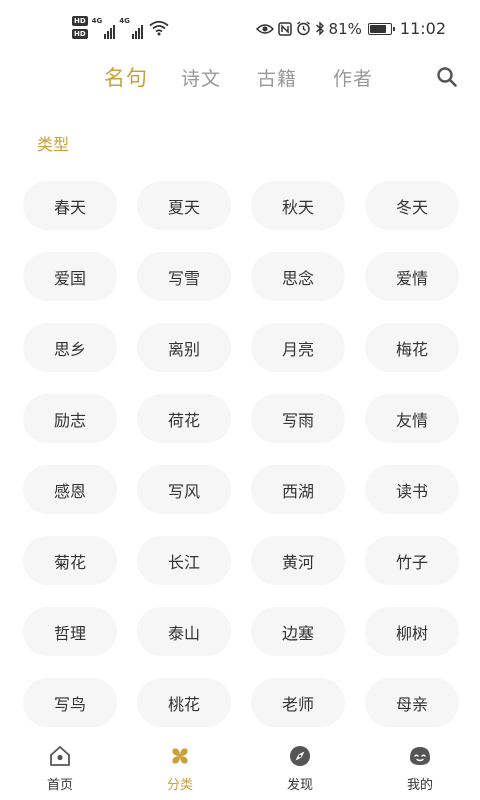 This screenshot has width=480, height=800. What do you see at coordinates (80, 34) in the screenshot?
I see `hd-badge-2: HD` at bounding box center [80, 34].